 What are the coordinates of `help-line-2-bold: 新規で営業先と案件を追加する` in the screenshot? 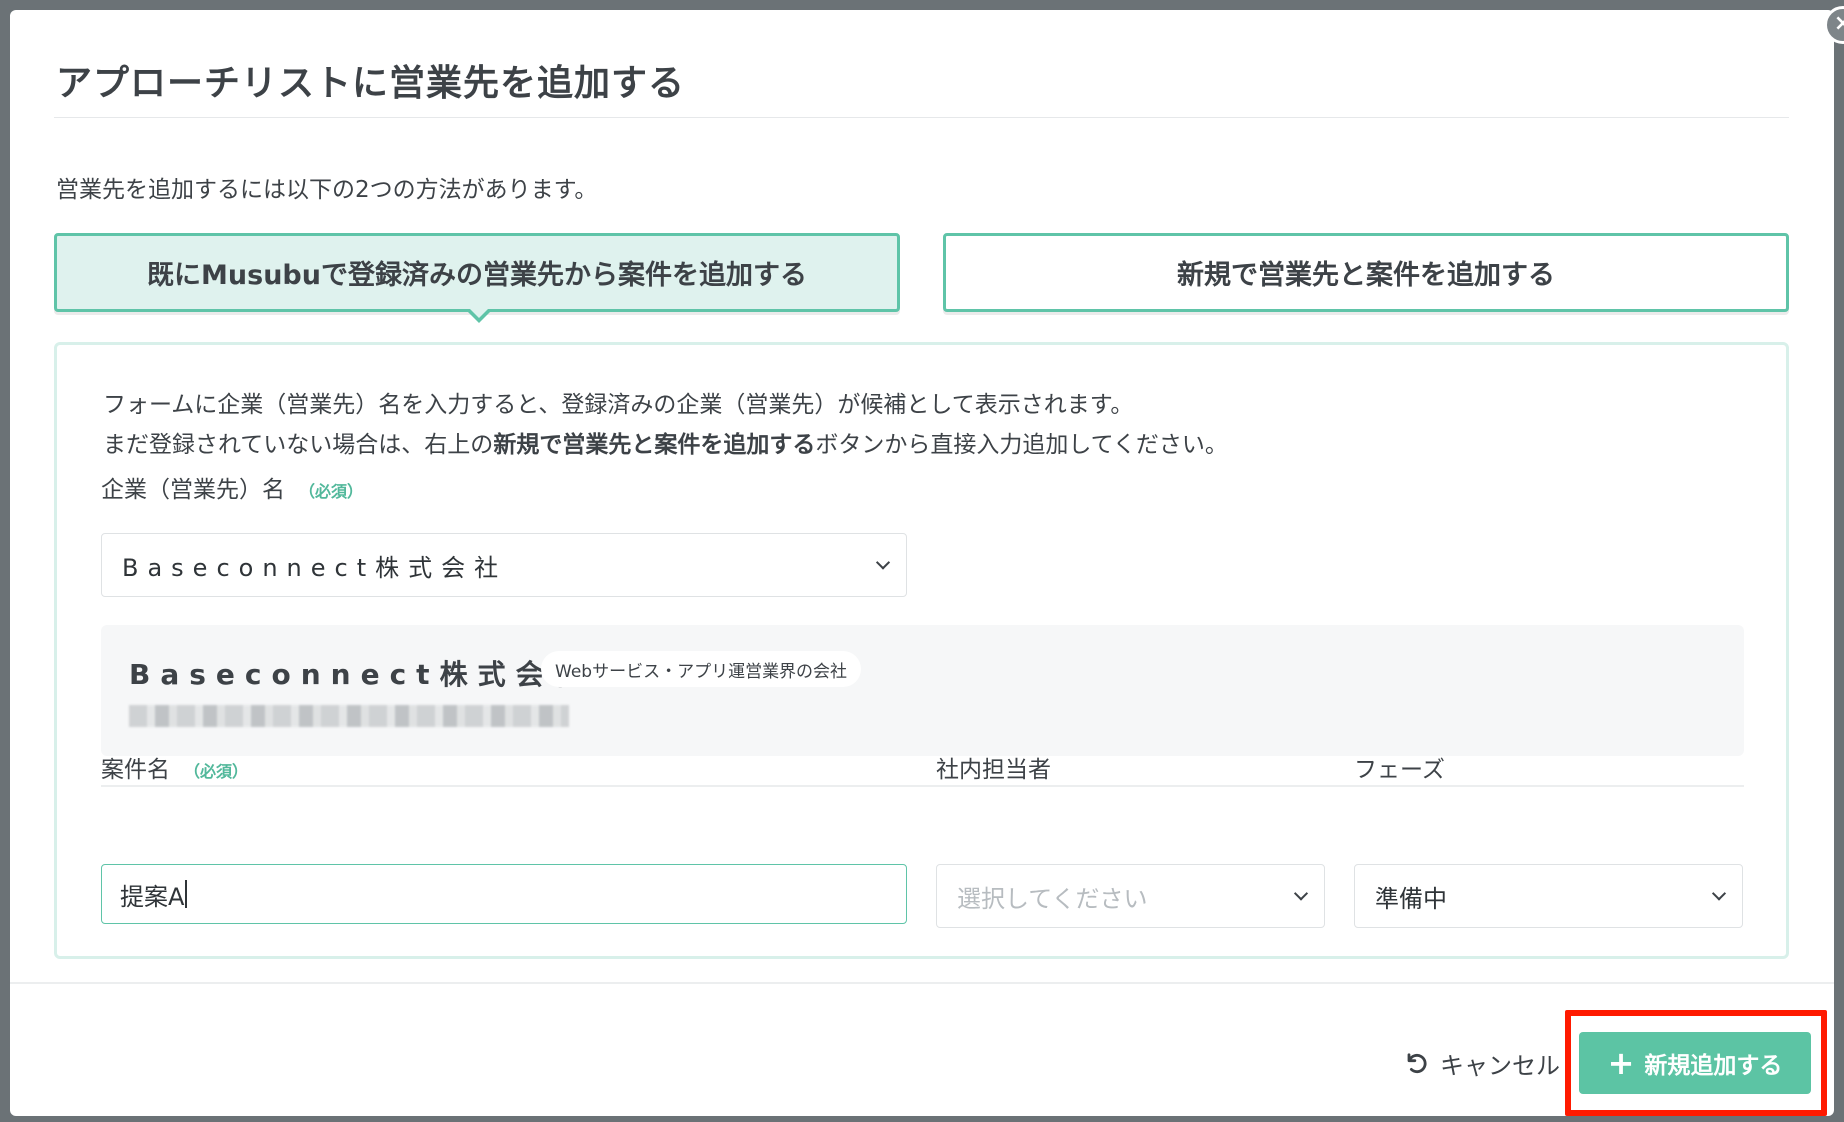 It's located at (654, 445).